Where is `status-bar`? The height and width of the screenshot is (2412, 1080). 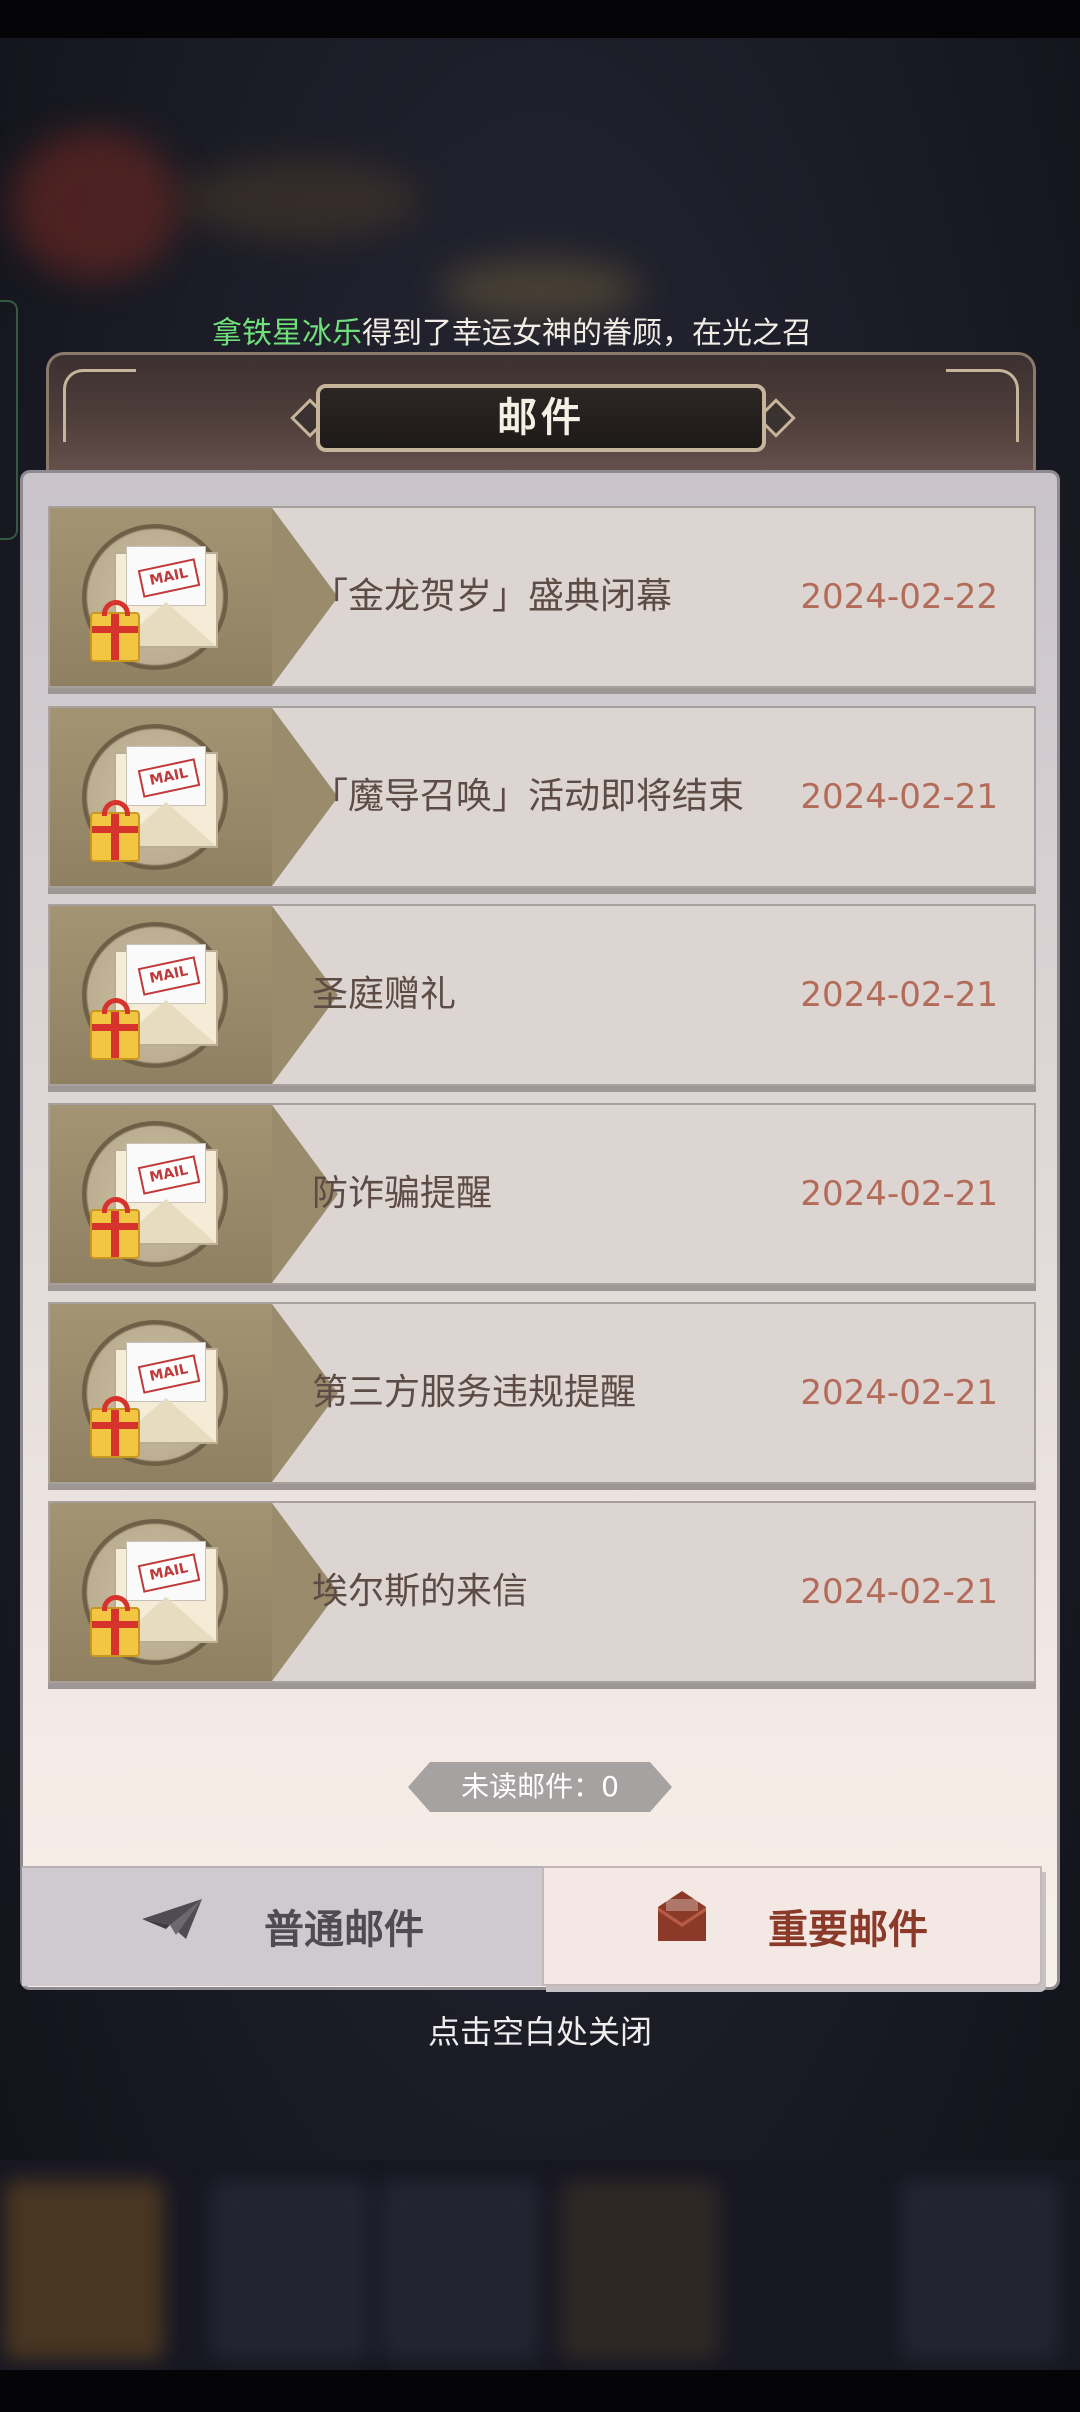 status-bar is located at coordinates (540, 19).